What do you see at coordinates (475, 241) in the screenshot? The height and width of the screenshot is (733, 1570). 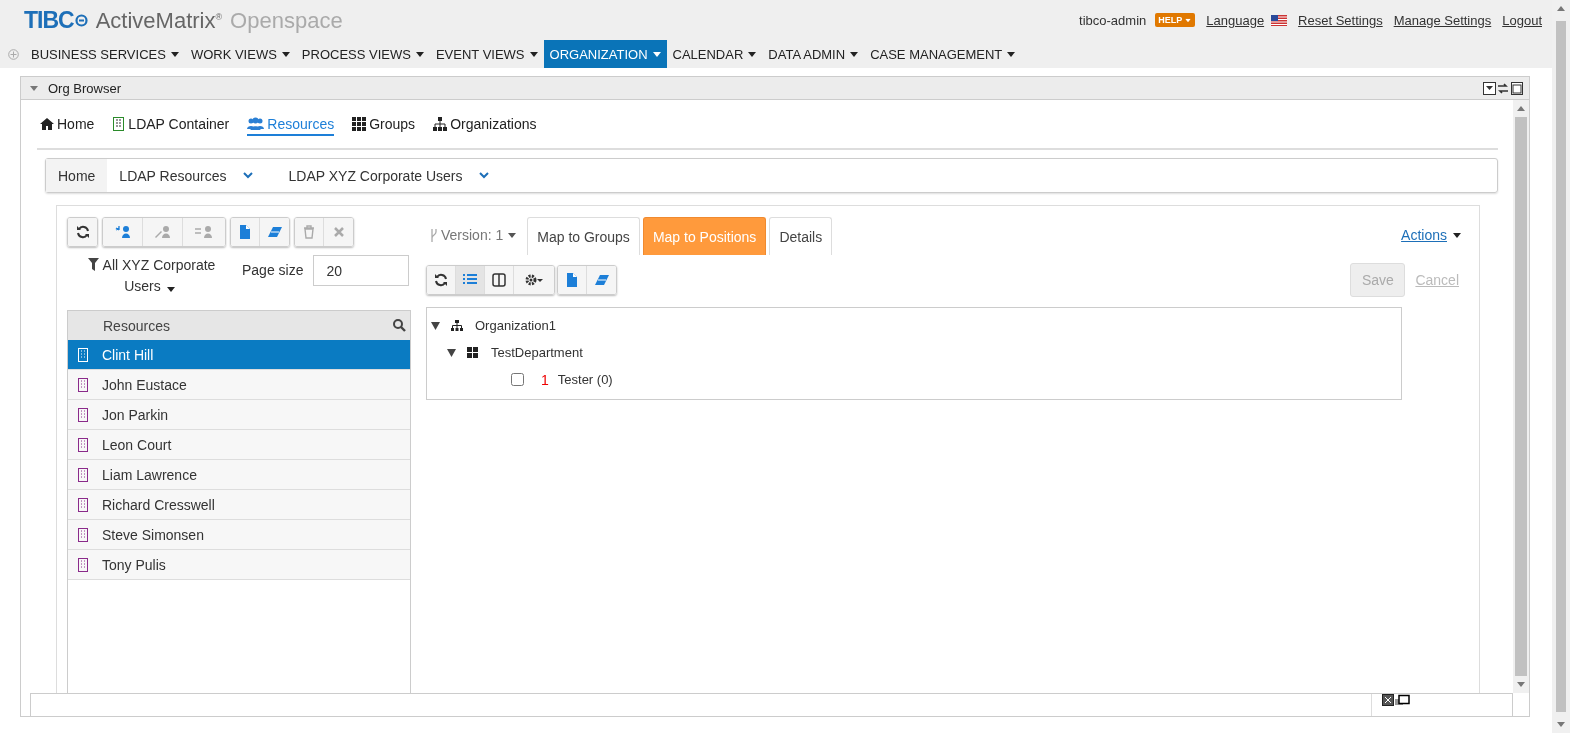 I see `version-dropdown: Version: 1` at bounding box center [475, 241].